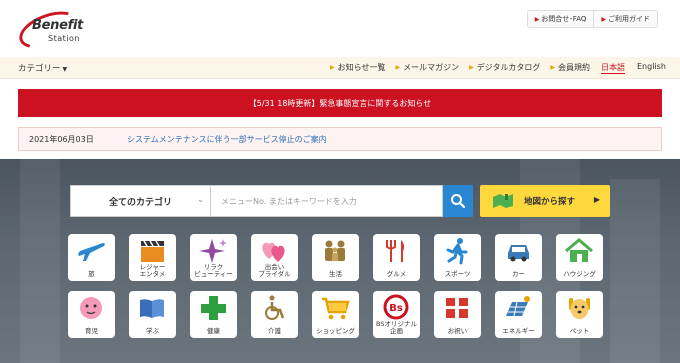  I want to click on logo-main-text: Benefit, so click(58, 25).